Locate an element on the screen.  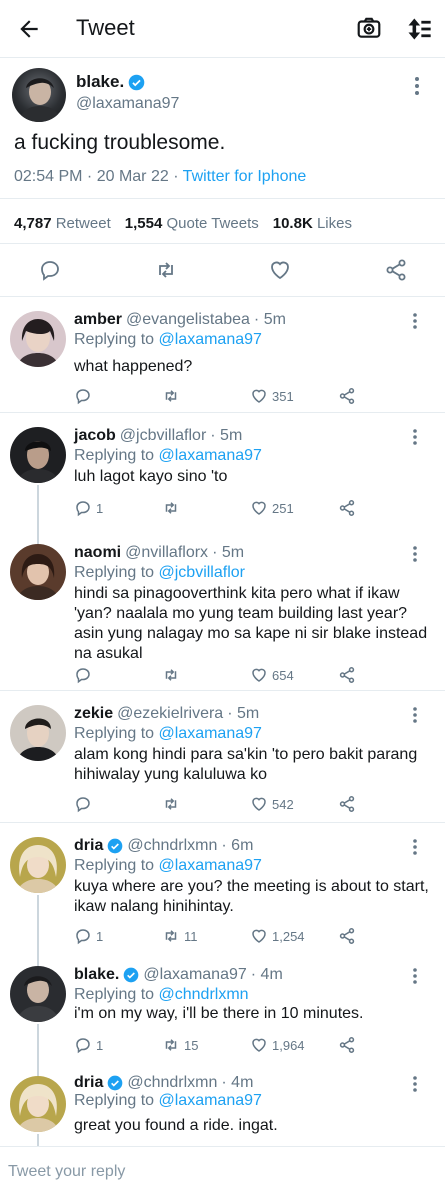
author-name: blake. is located at coordinates (110, 82).